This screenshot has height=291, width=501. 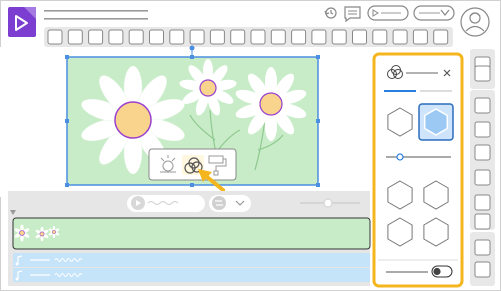 I want to click on dropdown-pill-button, so click(x=434, y=13).